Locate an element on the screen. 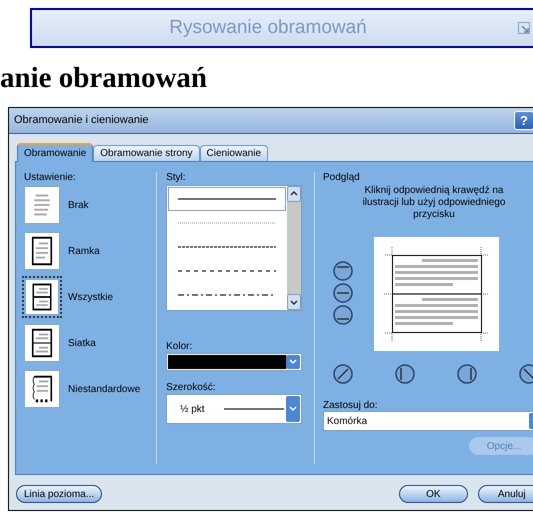 The height and width of the screenshot is (513, 533). ribbon-group-label: Rysowanie obramowań is located at coordinates (268, 28).